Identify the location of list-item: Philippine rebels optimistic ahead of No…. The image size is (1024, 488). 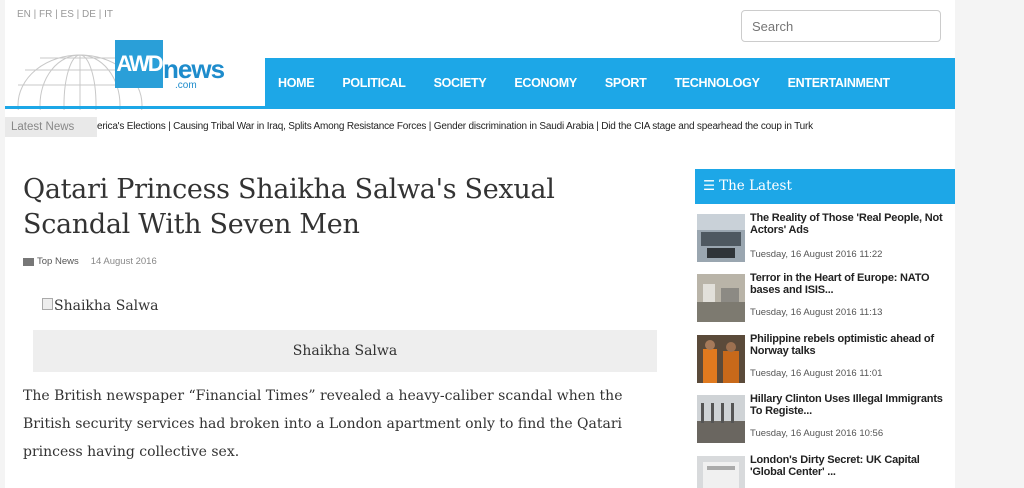
(825, 361).